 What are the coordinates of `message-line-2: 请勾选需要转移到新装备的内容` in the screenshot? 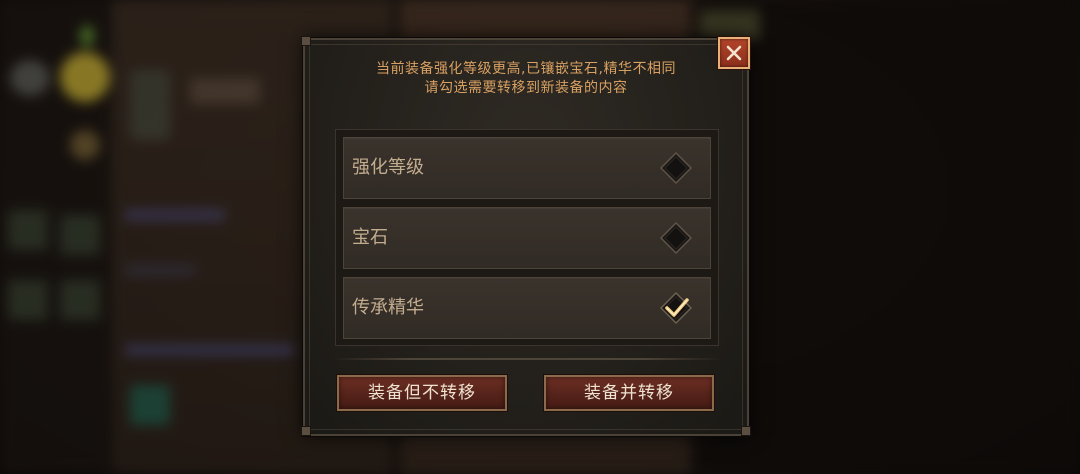 It's located at (526, 88).